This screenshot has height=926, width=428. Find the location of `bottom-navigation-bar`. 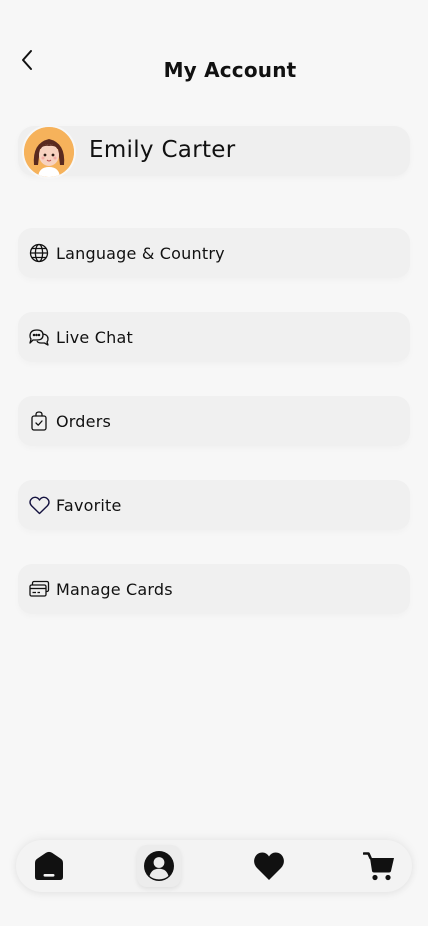

bottom-navigation-bar is located at coordinates (214, 866).